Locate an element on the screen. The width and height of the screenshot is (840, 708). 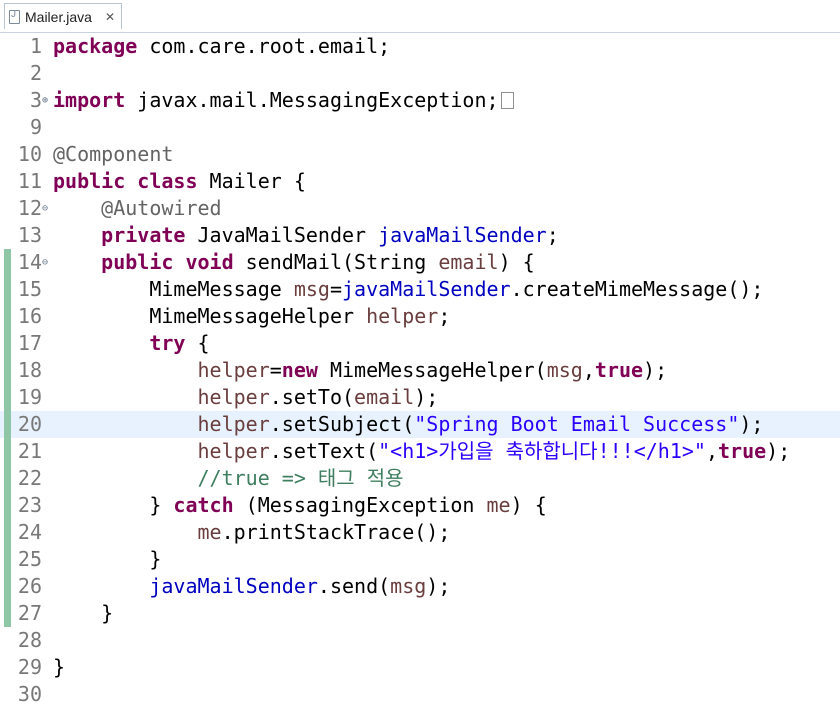
line-number: 1 is located at coordinates (35, 46).